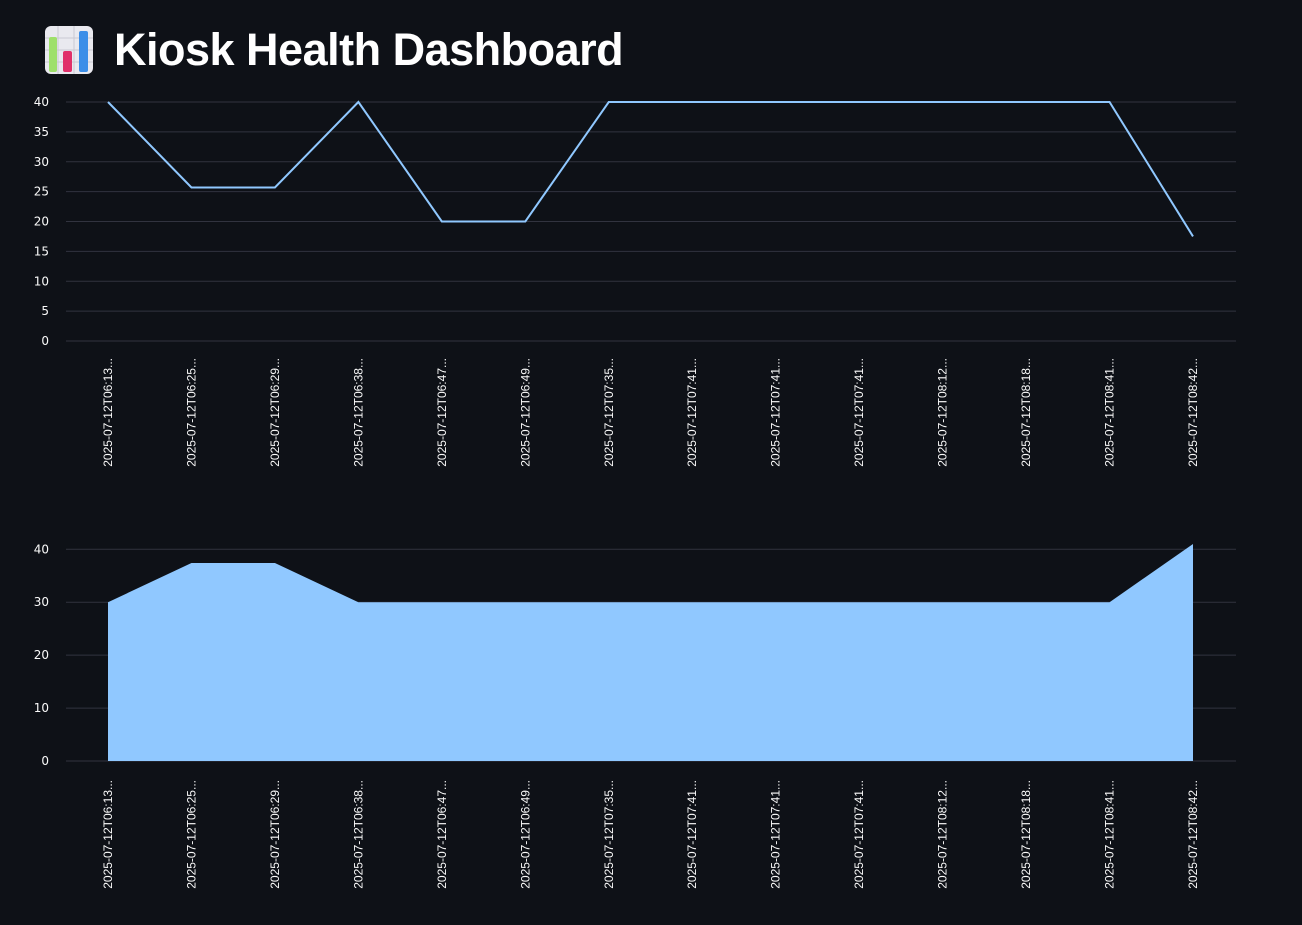 This screenshot has width=1302, height=925. I want to click on page-header: Kiosk Health Dashboard, so click(334, 50).